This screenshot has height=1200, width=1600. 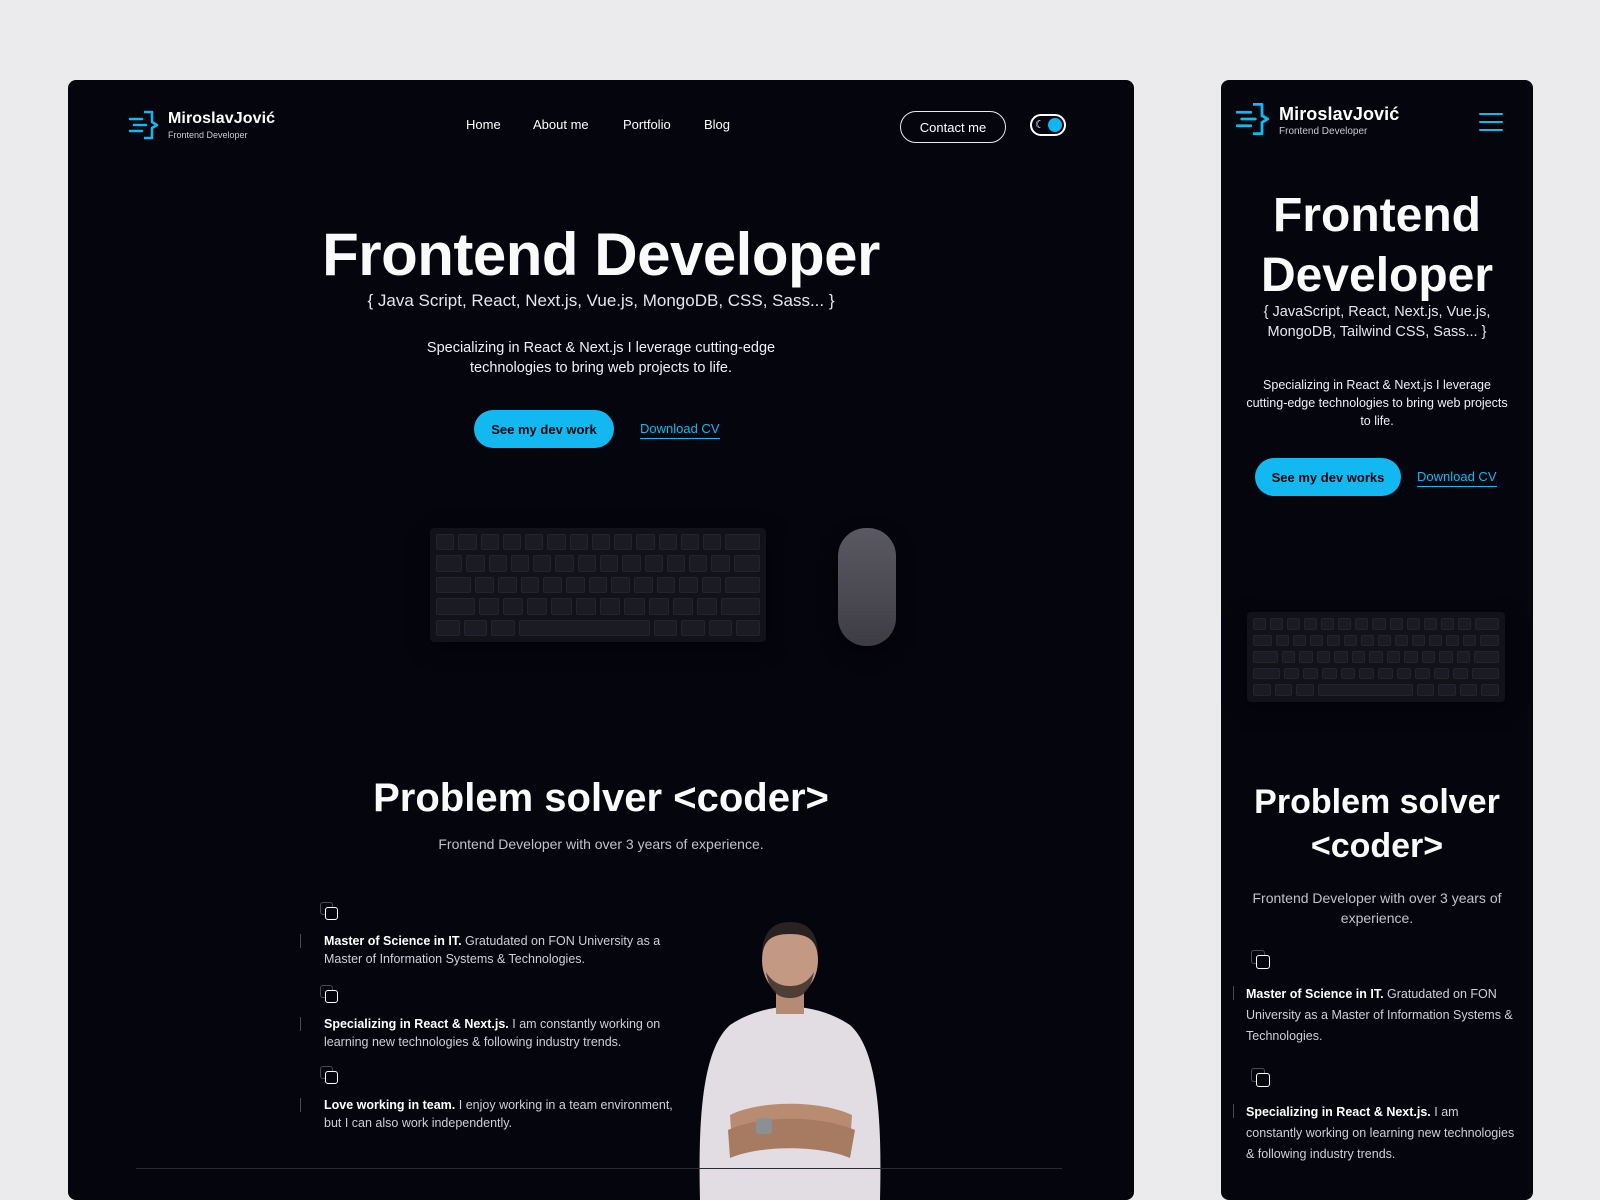 What do you see at coordinates (1339, 114) in the screenshot?
I see `brand-name: MiroslavJović` at bounding box center [1339, 114].